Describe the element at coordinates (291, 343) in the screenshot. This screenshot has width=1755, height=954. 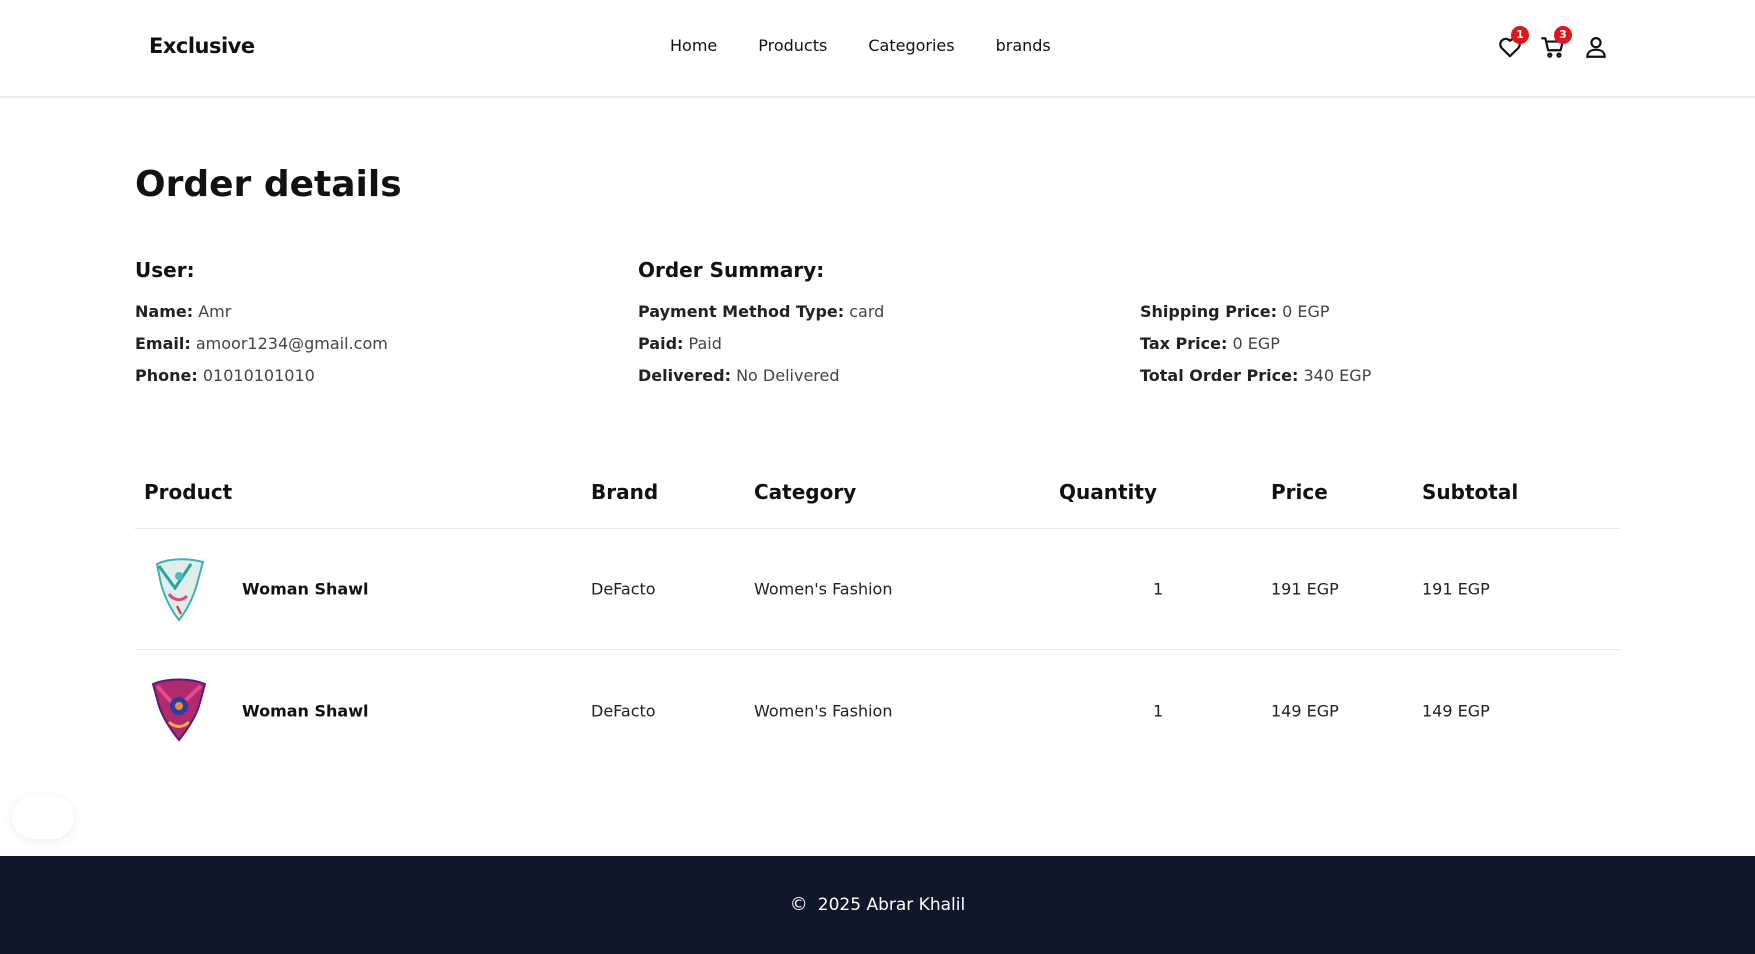
I see `email-value: amoor1234@gmail.com` at that location.